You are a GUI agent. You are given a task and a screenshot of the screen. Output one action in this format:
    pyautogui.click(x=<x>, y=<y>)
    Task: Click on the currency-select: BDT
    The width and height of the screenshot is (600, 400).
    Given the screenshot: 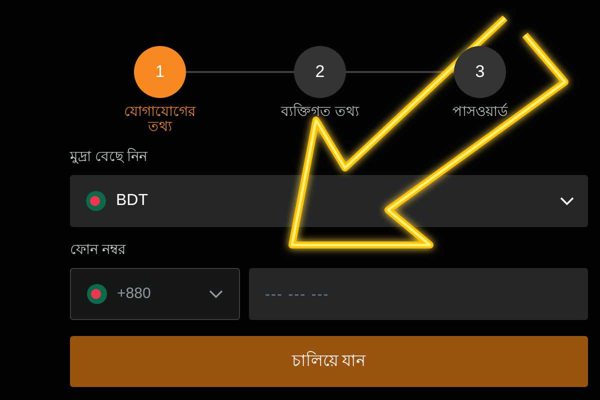 What is the action you would take?
    pyautogui.click(x=329, y=201)
    